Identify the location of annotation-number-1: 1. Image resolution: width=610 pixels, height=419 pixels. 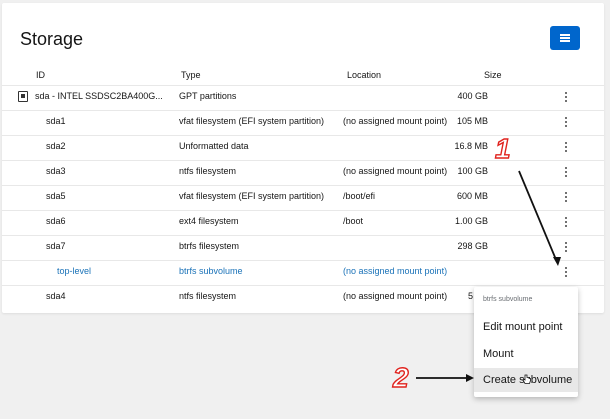
(502, 148).